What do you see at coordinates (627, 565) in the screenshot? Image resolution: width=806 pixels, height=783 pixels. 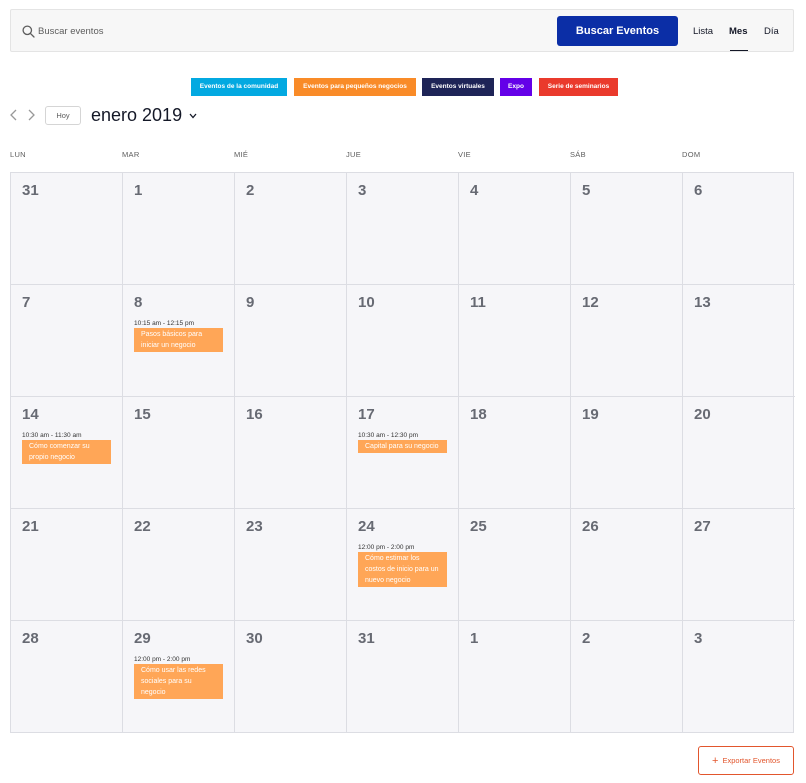 I see `day-cell: 26` at bounding box center [627, 565].